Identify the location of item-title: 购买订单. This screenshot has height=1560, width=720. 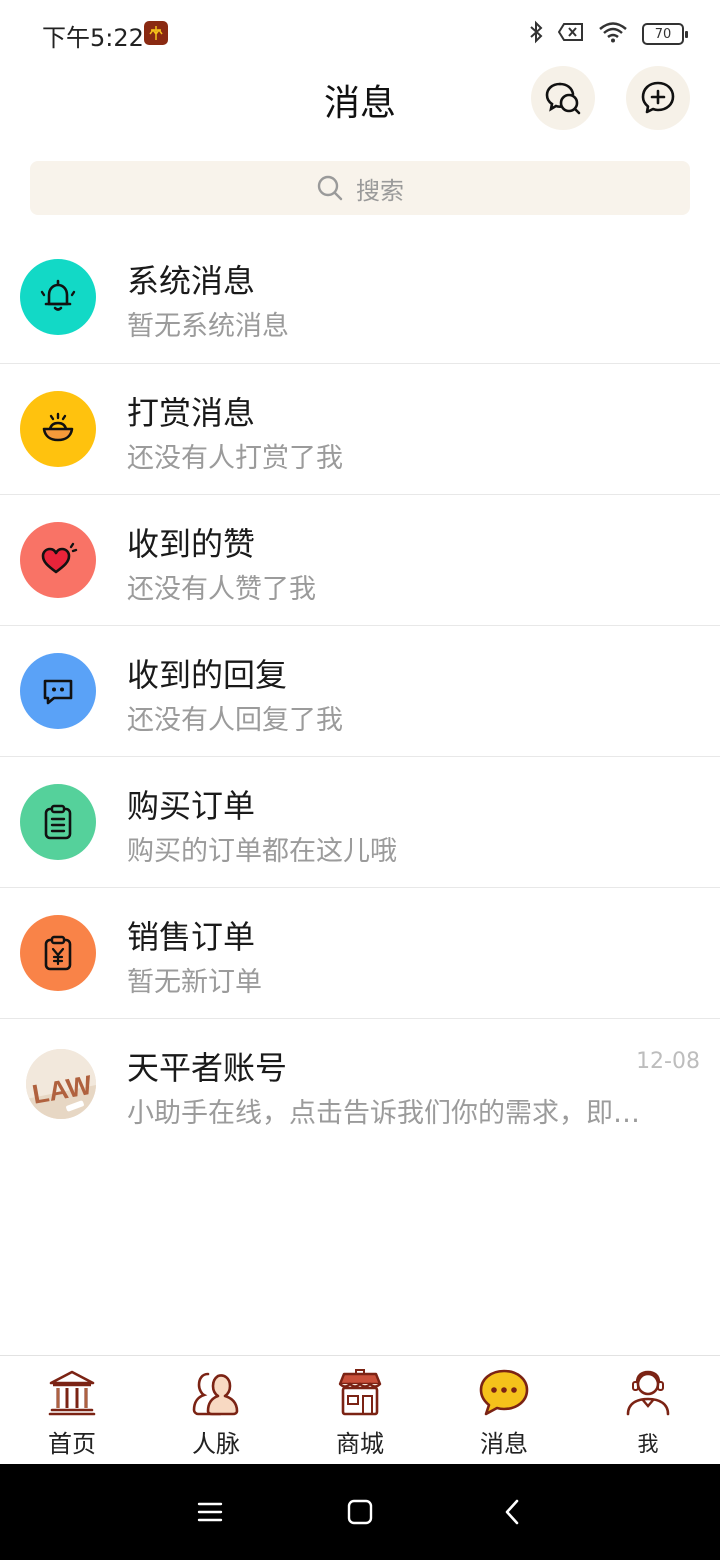
(191, 806).